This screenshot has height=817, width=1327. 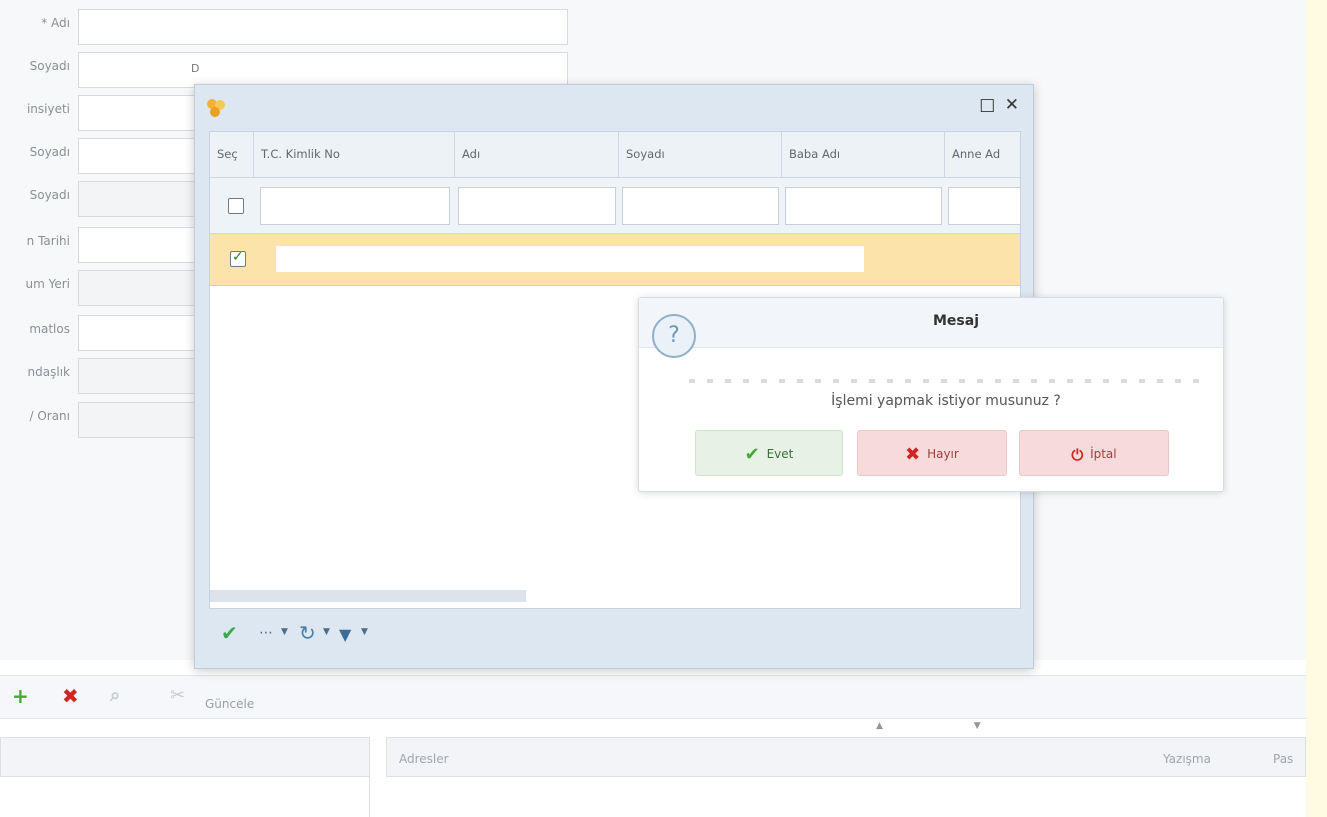 I want to click on no-label: Hayır, so click(x=943, y=454).